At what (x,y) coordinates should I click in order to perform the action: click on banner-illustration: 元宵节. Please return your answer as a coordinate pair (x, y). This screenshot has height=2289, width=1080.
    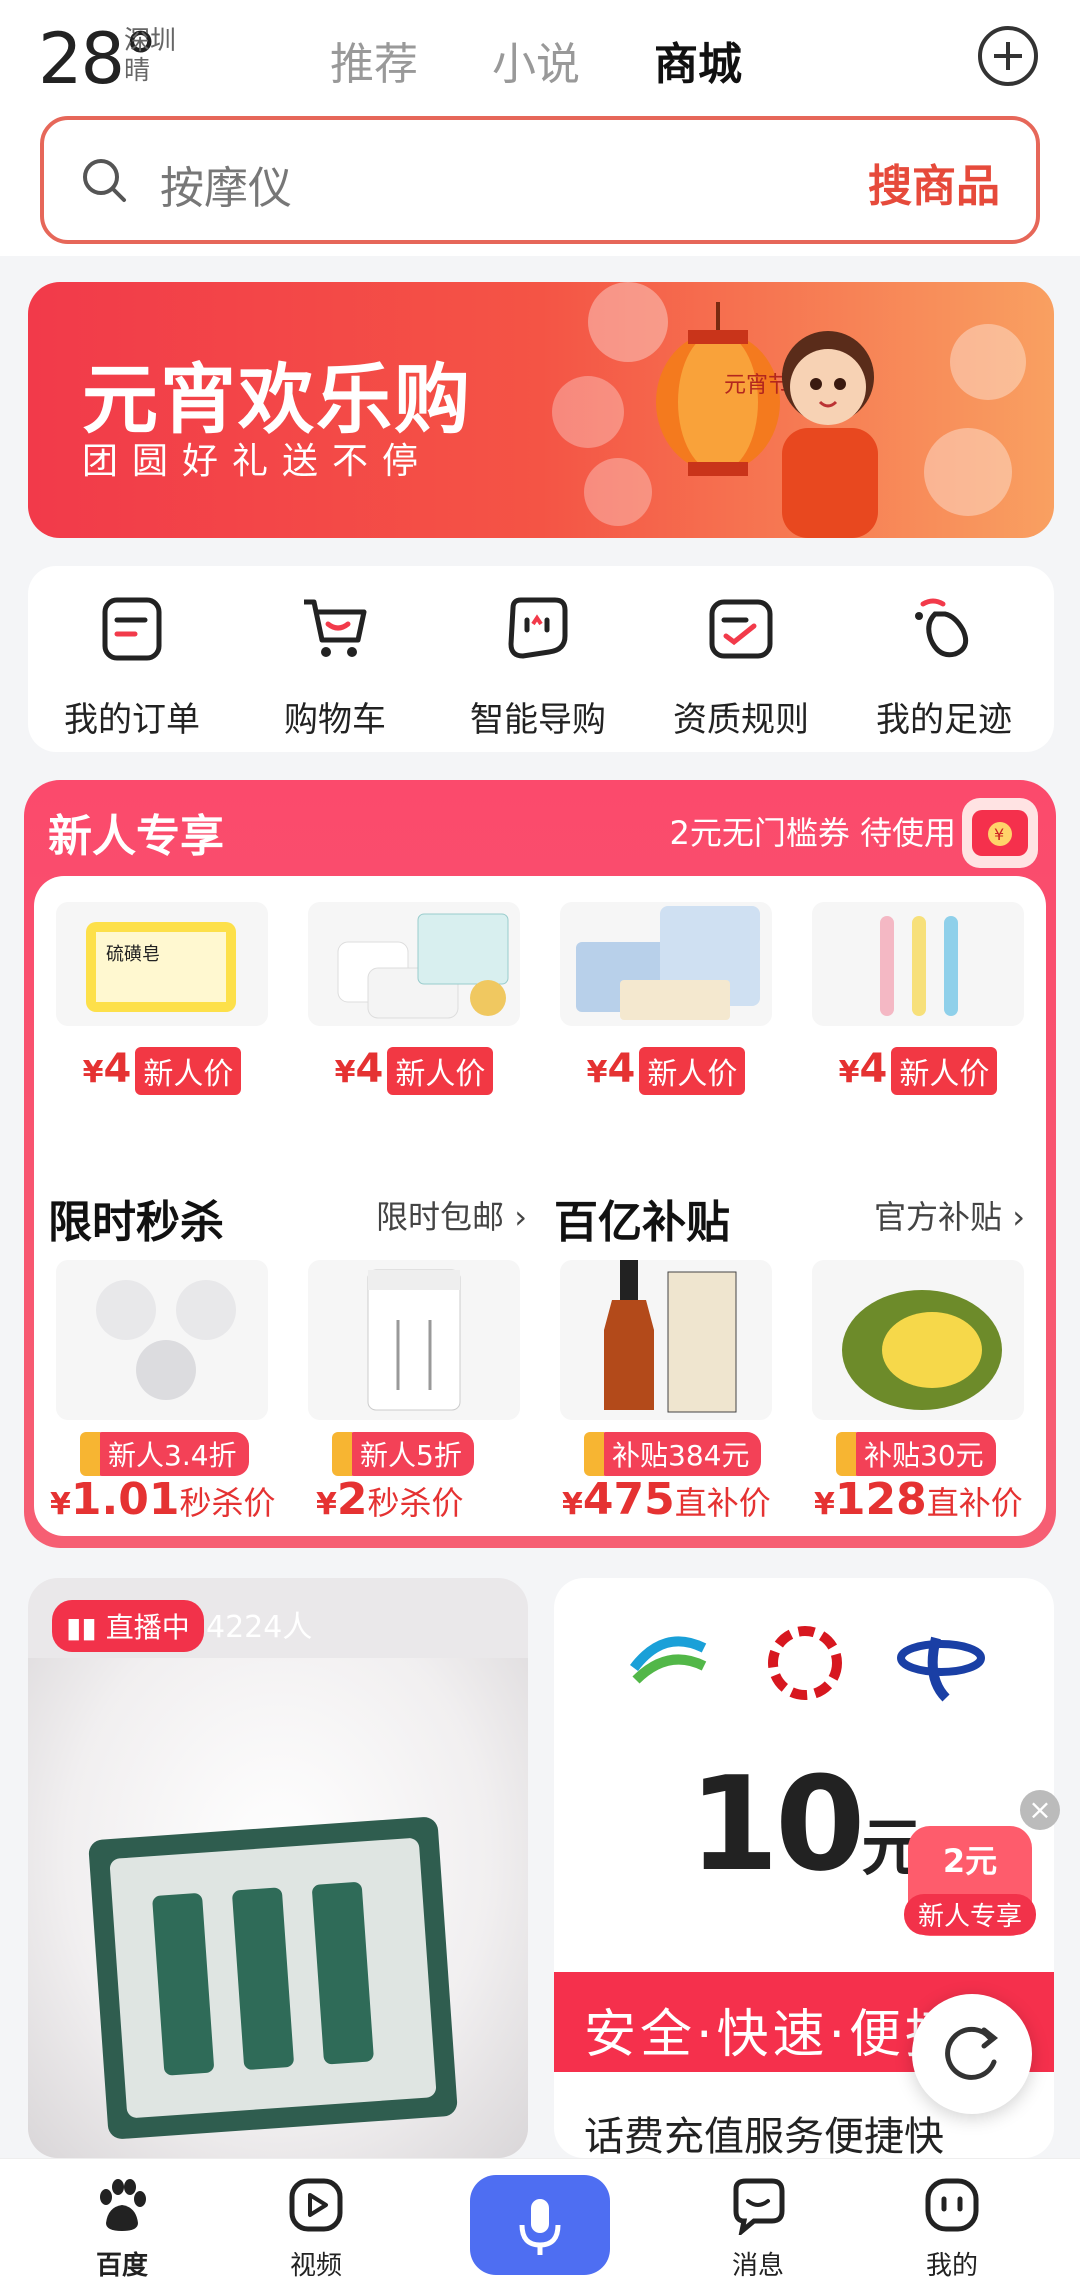
    Looking at the image, I should click on (789, 410).